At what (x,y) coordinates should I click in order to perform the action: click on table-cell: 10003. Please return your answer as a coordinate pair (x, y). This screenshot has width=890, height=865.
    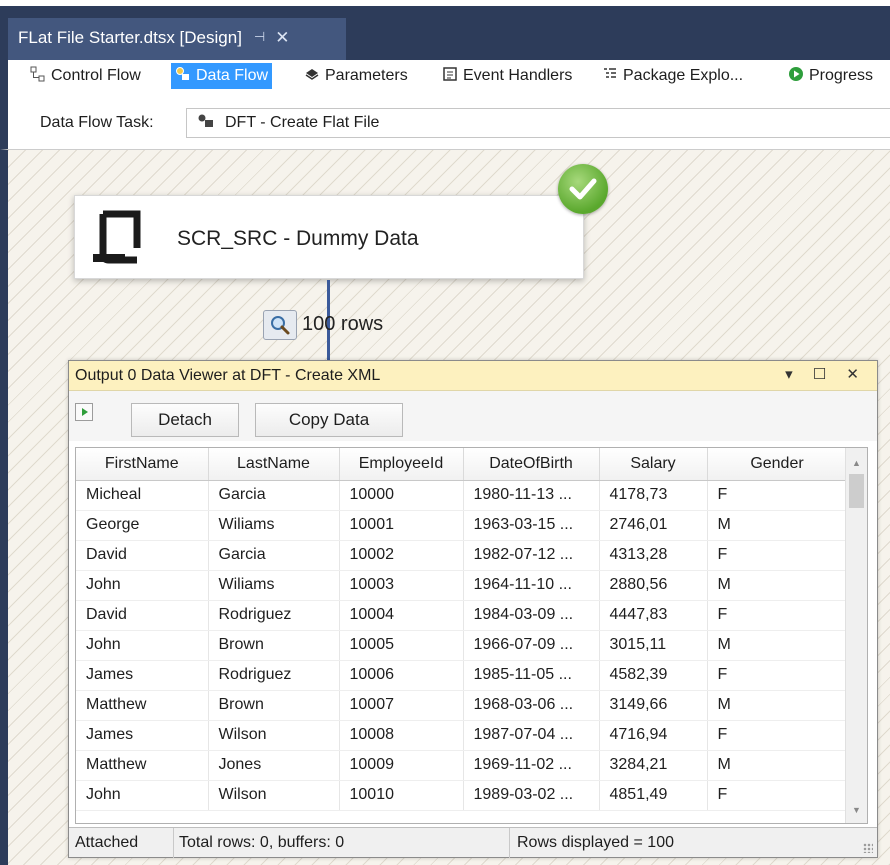
    Looking at the image, I should click on (401, 585).